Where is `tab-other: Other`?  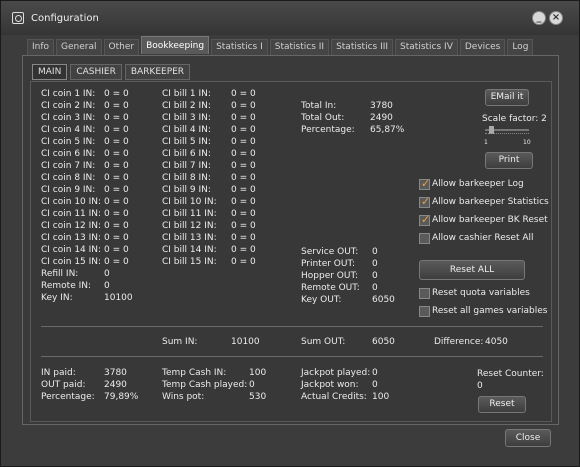 tab-other: Other is located at coordinates (121, 47).